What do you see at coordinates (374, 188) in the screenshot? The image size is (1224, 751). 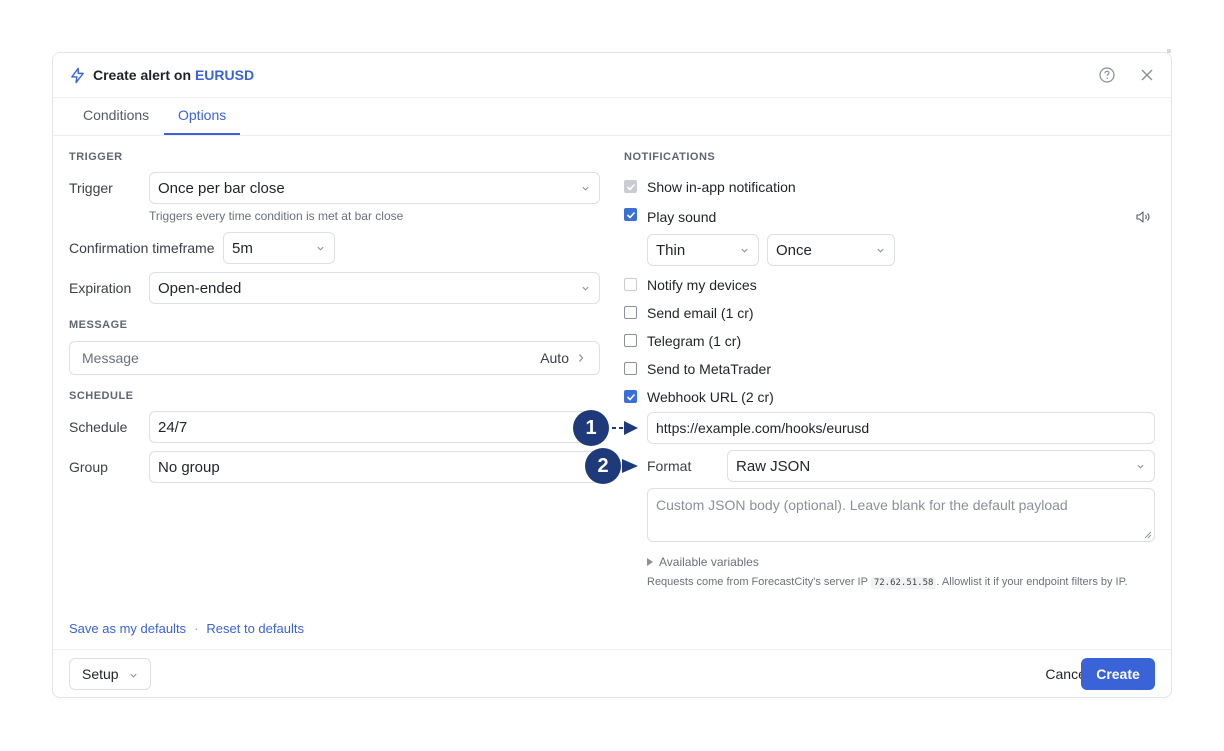 I see `trigger-select: Once per bar close` at bounding box center [374, 188].